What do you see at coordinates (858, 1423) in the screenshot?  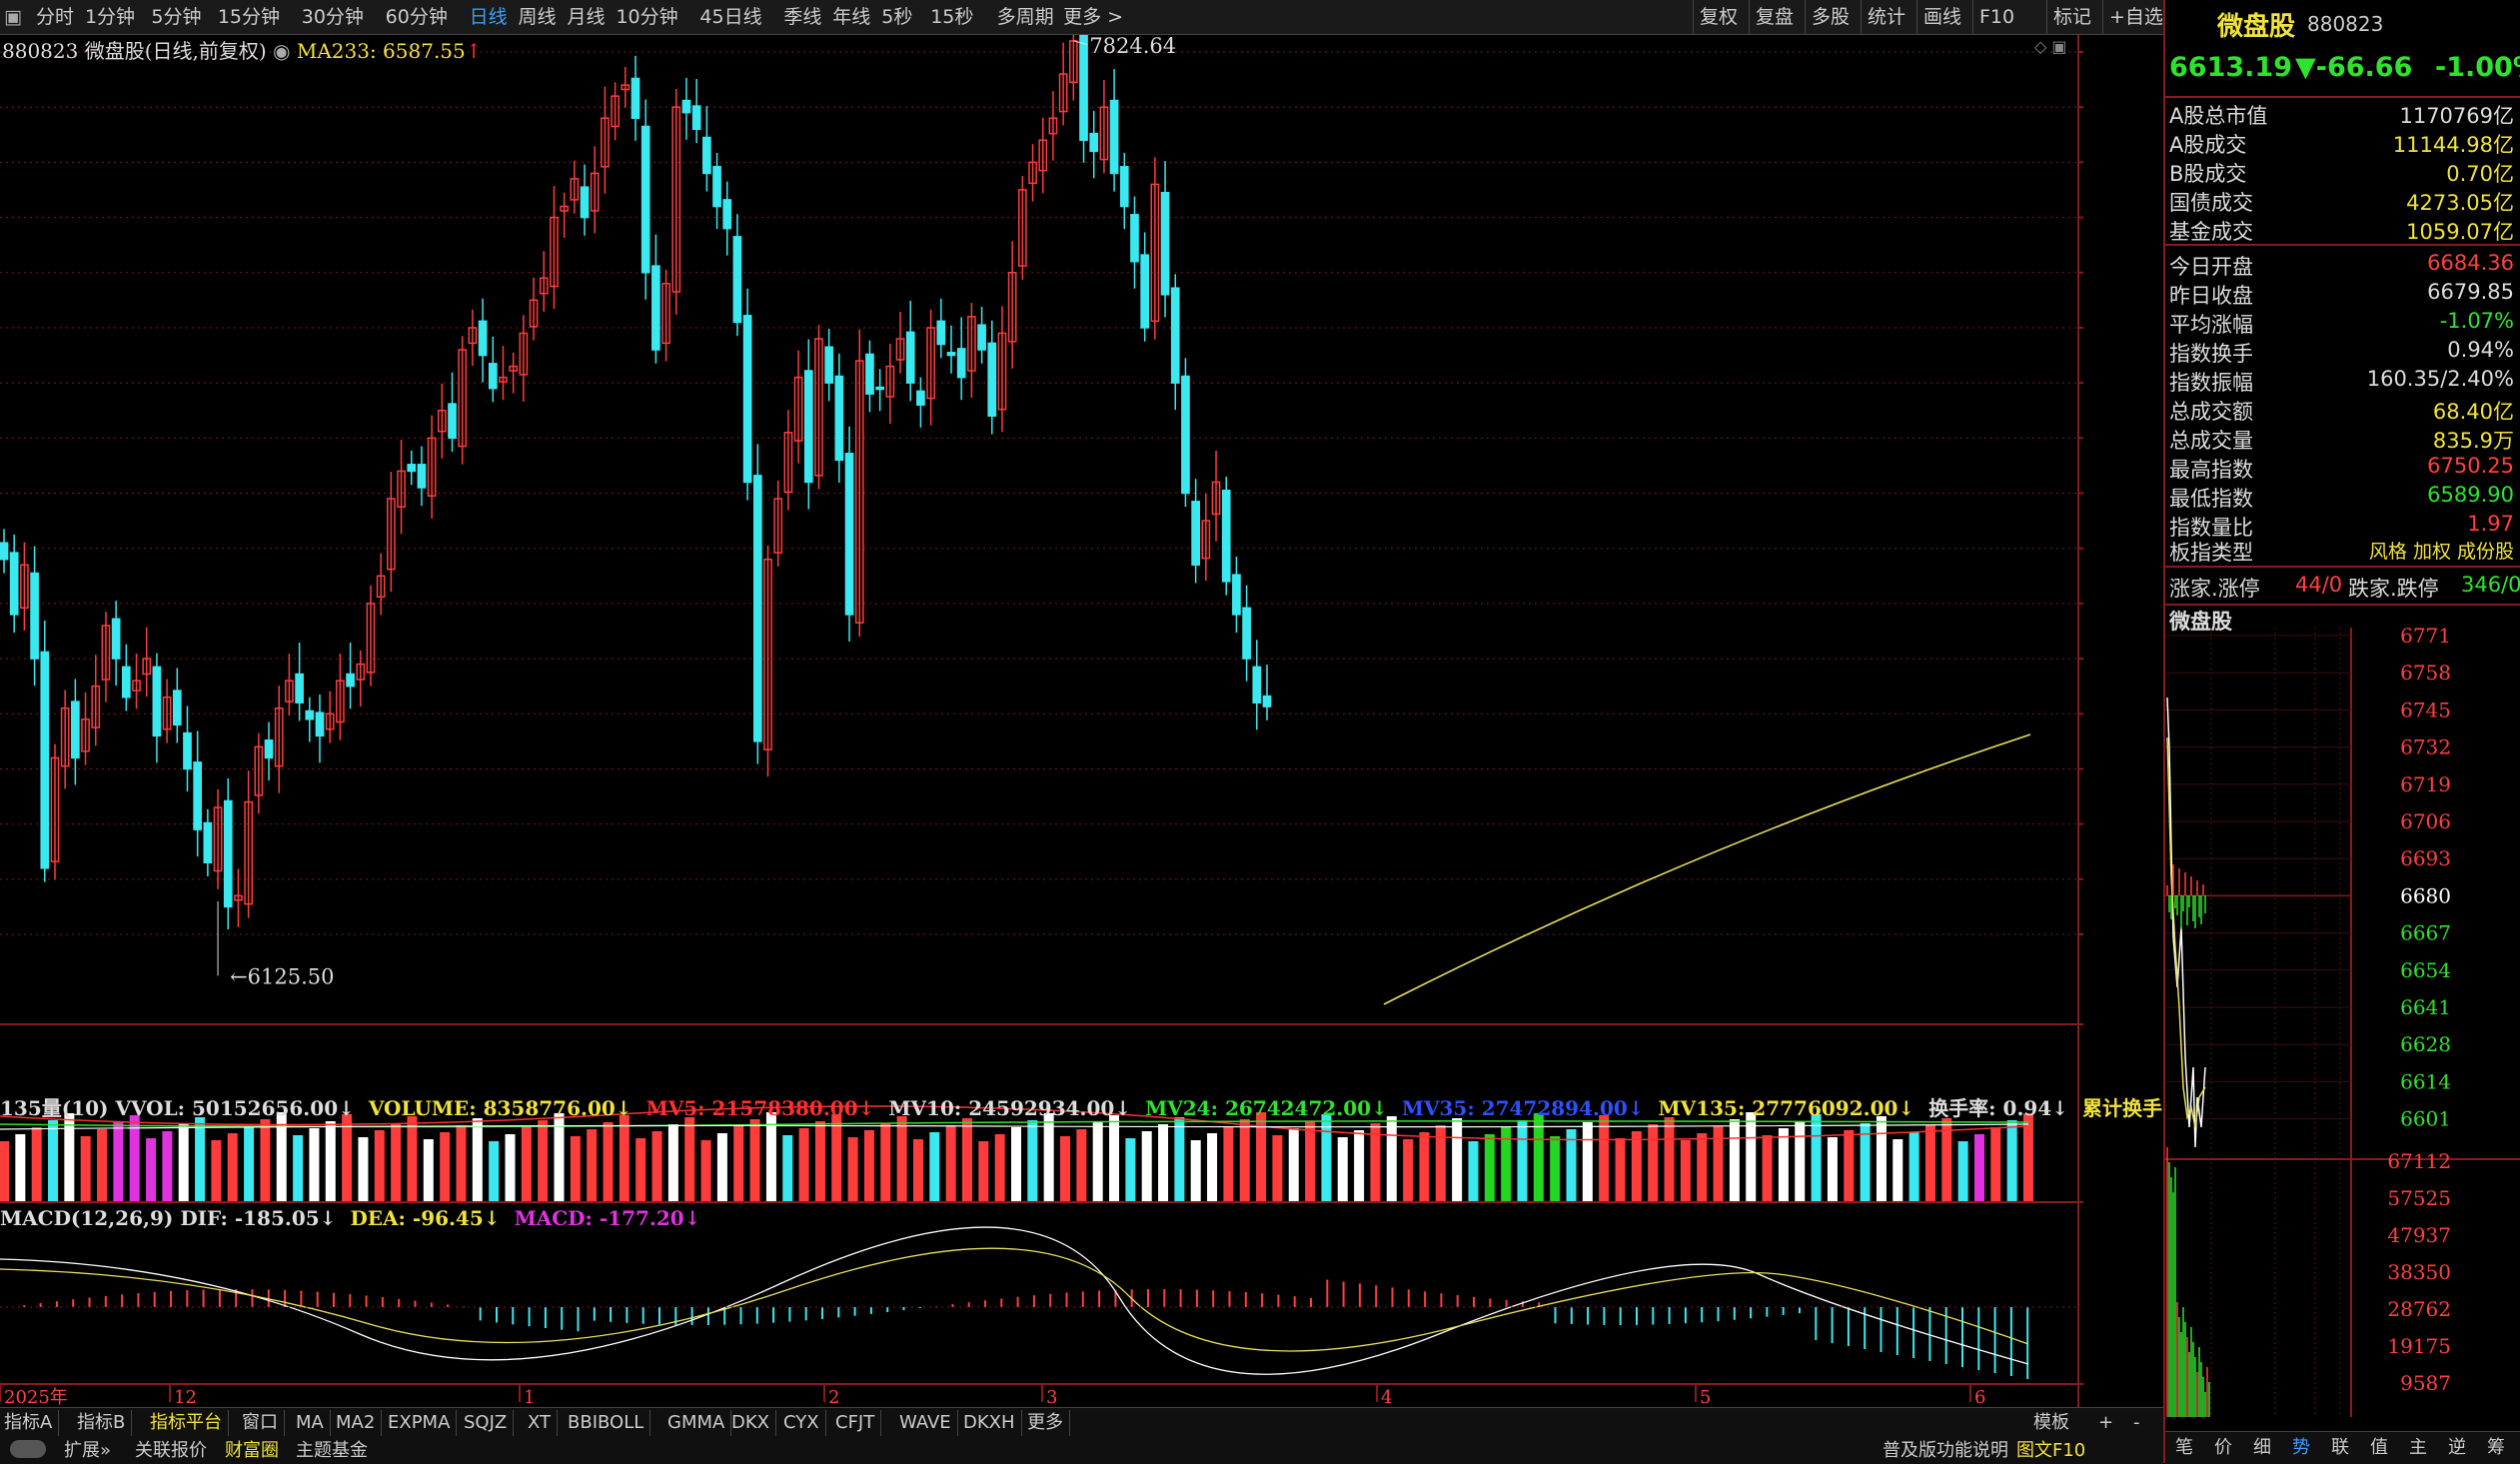 I see `indicator-tab: CFJT` at bounding box center [858, 1423].